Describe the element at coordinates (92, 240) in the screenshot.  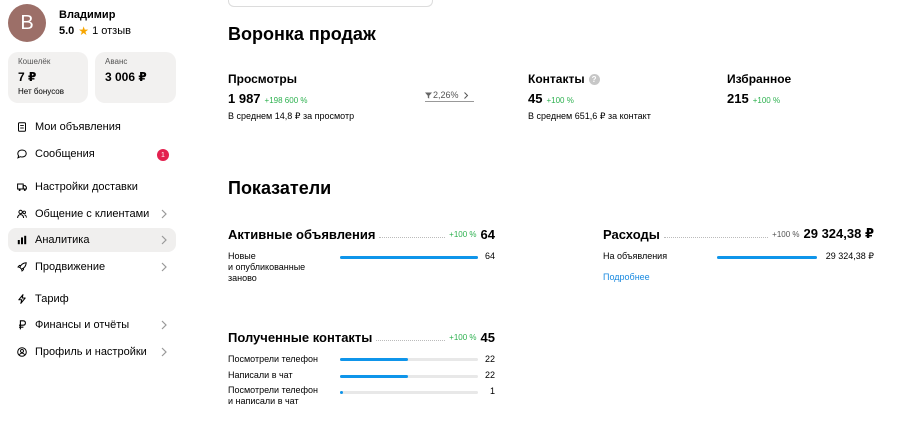
I see `sidebar-item-analytics: Аналитика` at that location.